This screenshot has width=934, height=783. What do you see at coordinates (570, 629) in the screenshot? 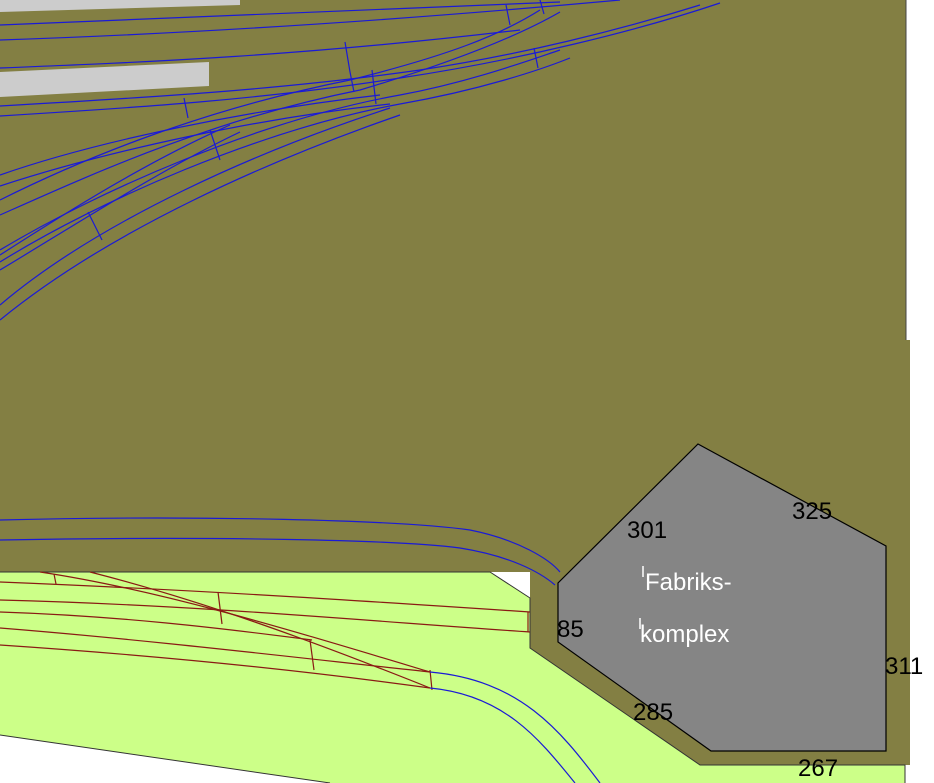
I see `dimension-label: 85` at bounding box center [570, 629].